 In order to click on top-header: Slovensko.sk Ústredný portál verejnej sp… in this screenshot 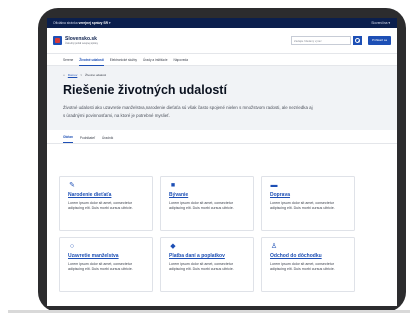, I will do `click(222, 41)`.